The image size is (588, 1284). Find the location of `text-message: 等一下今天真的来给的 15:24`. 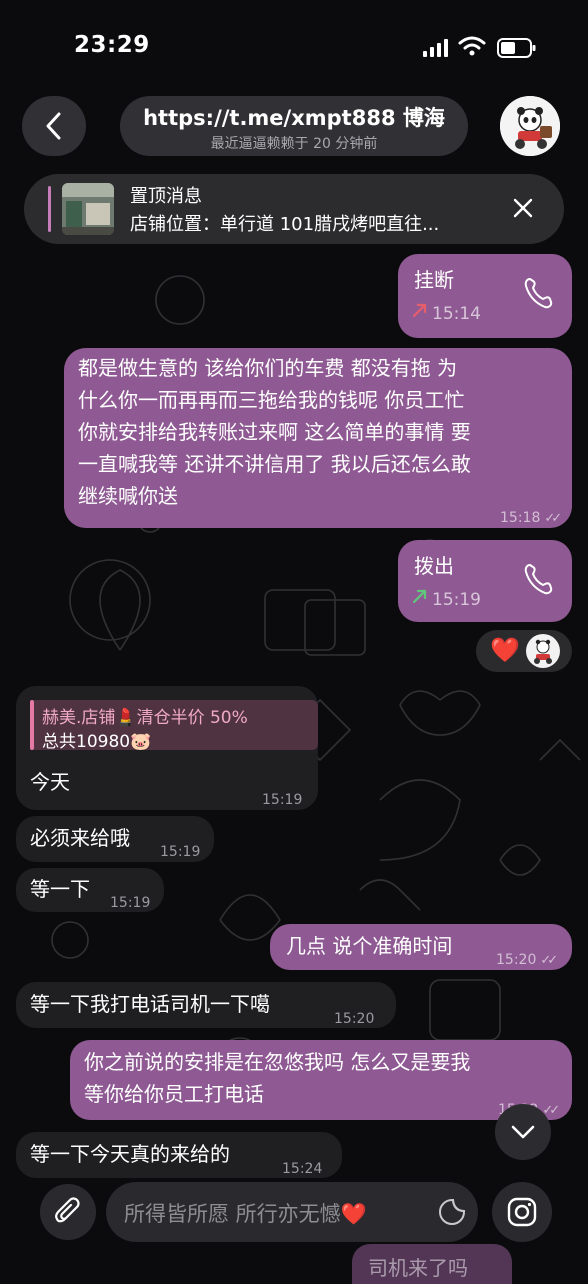

text-message: 等一下今天真的来给的 15:24 is located at coordinates (179, 1155).